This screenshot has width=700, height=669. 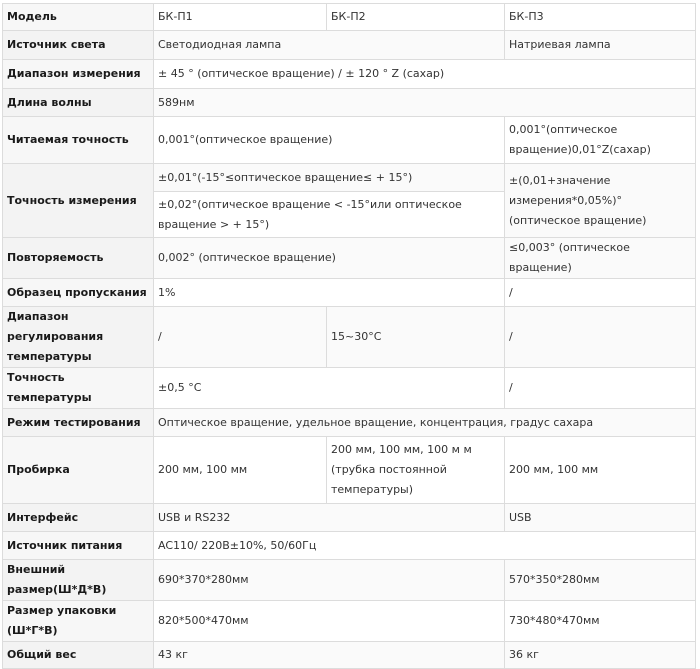 I want to click on weight-p12: 43 кг, so click(x=329, y=655).